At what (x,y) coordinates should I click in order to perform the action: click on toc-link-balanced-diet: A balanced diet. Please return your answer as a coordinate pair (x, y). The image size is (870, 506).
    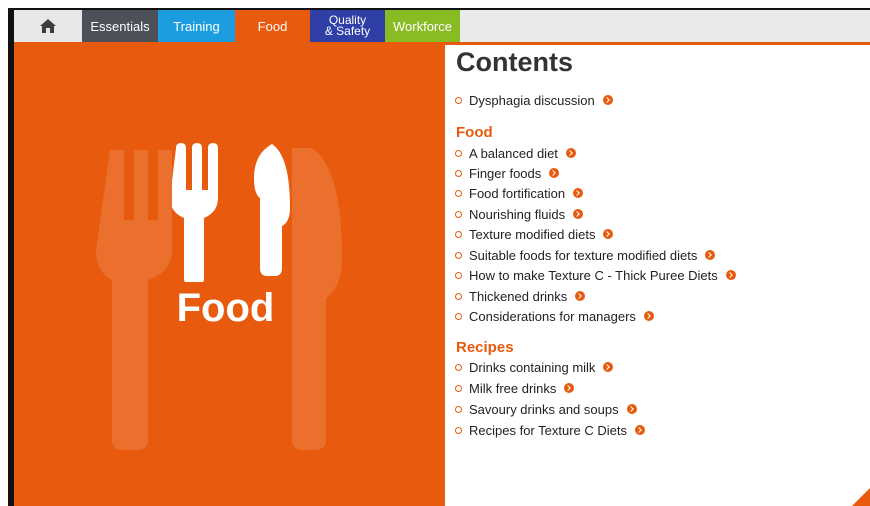
    Looking at the image, I should click on (515, 153).